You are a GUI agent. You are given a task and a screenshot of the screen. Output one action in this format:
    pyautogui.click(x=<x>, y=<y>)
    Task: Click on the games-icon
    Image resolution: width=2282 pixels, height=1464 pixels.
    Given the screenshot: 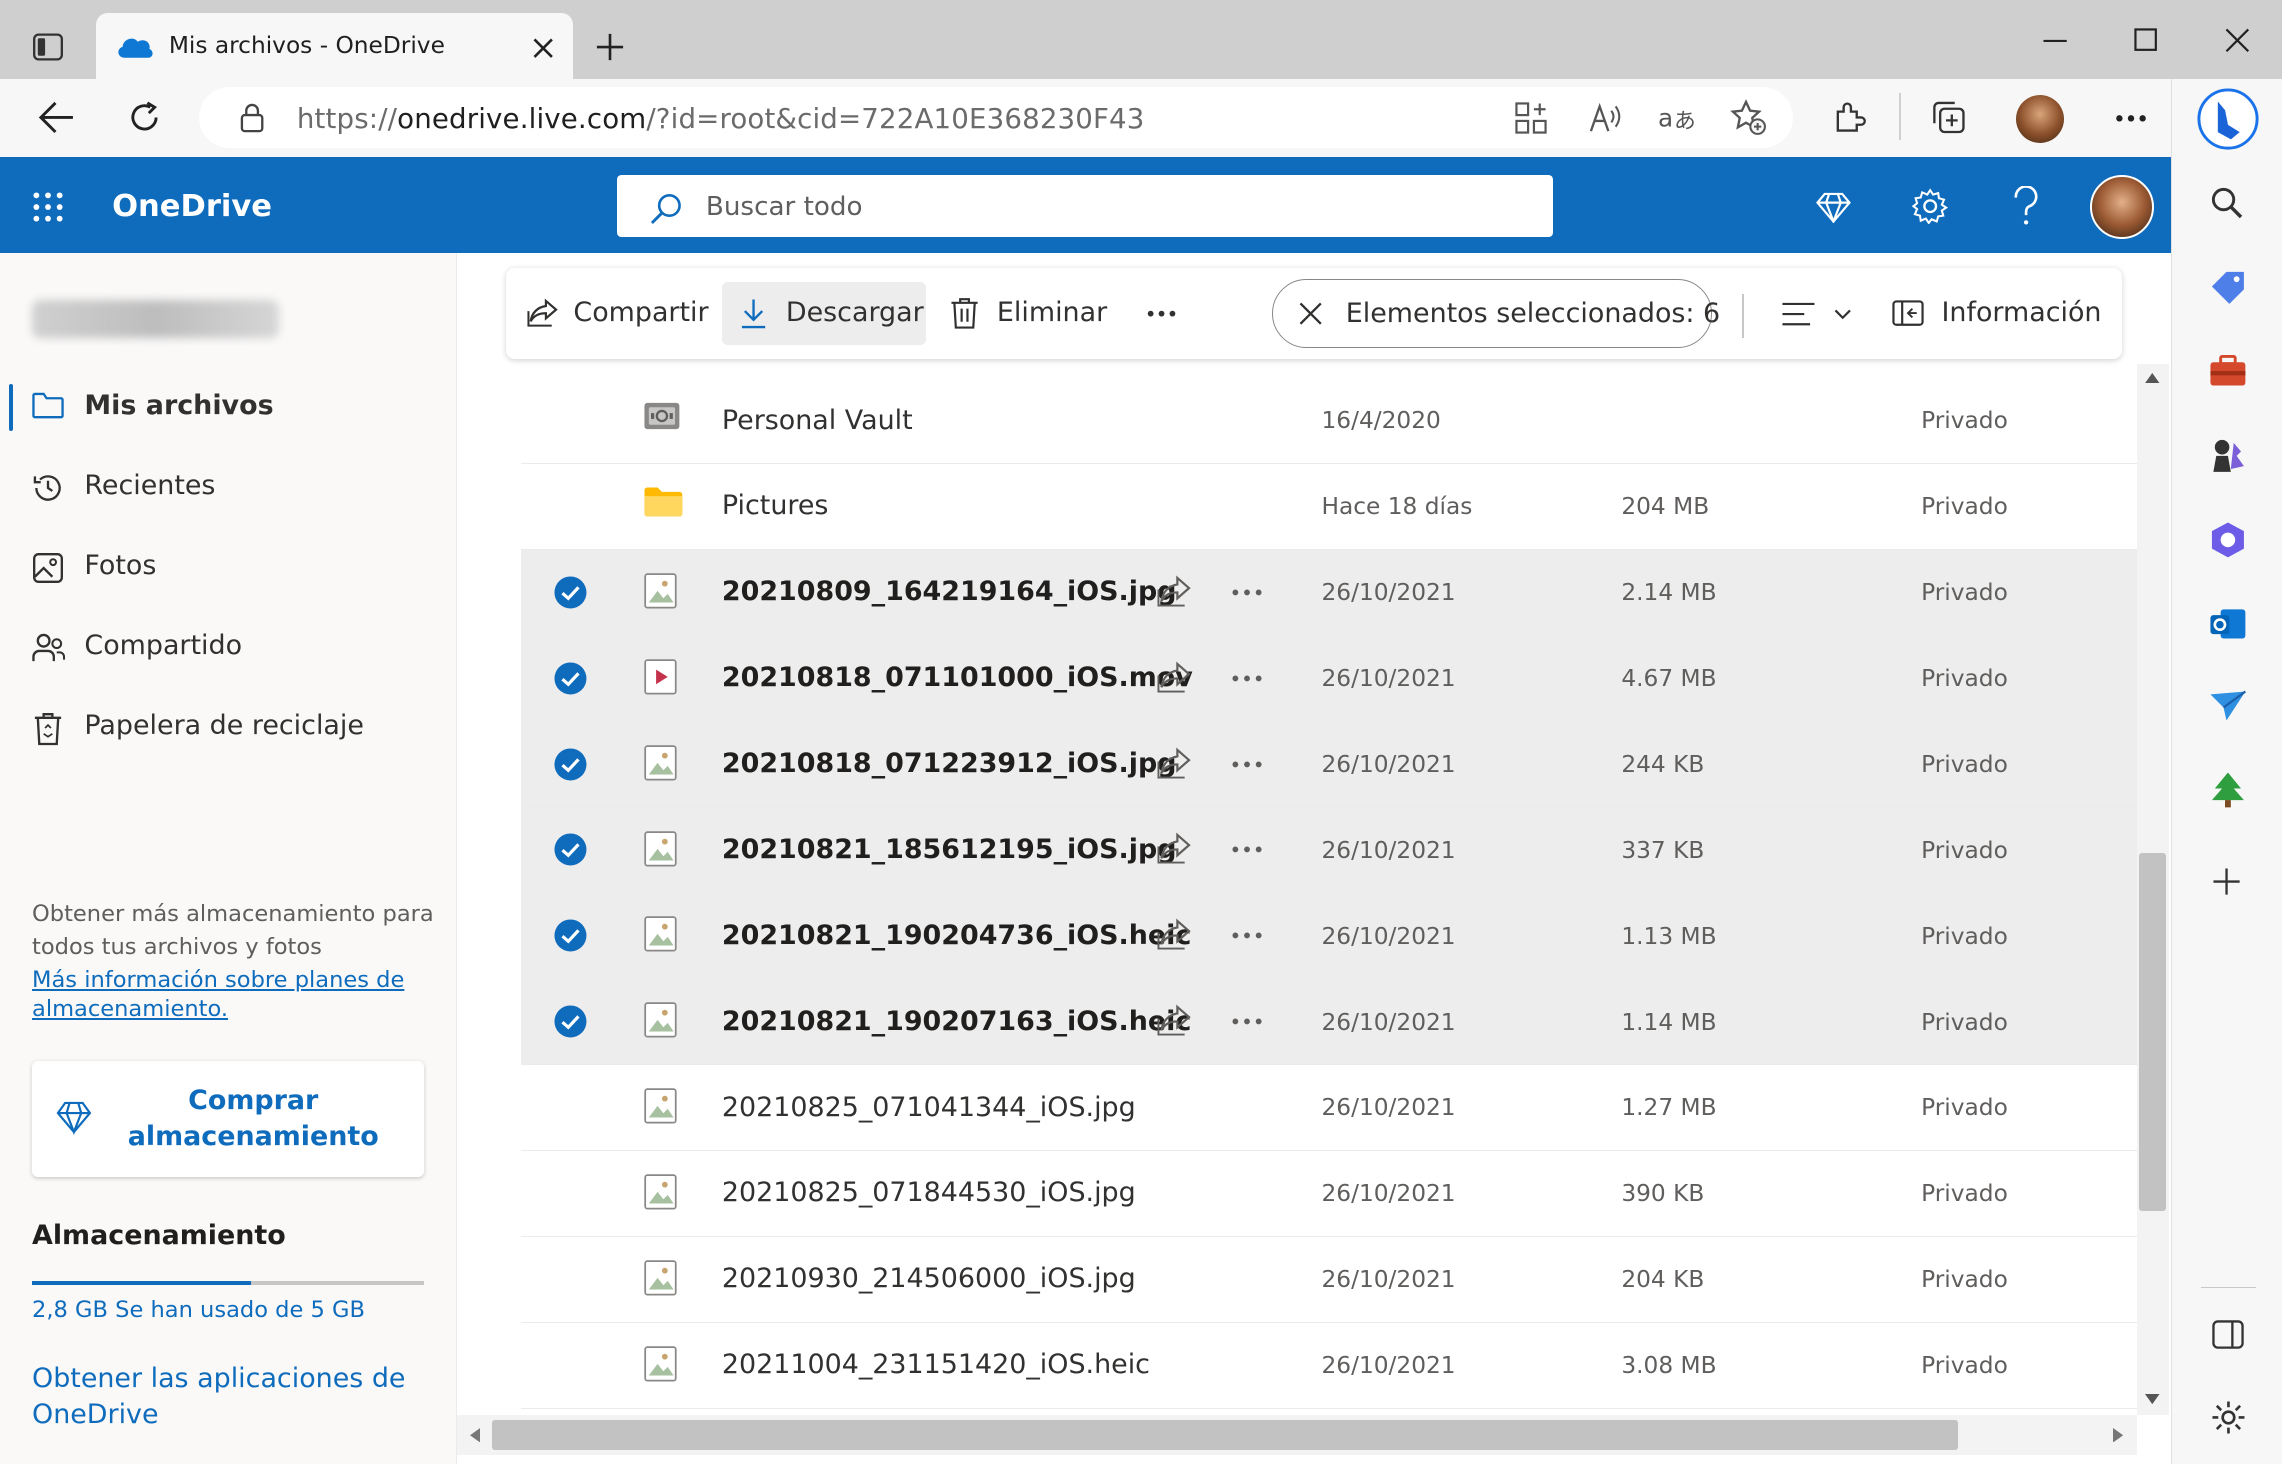 What is the action you would take?
    pyautogui.click(x=2228, y=456)
    